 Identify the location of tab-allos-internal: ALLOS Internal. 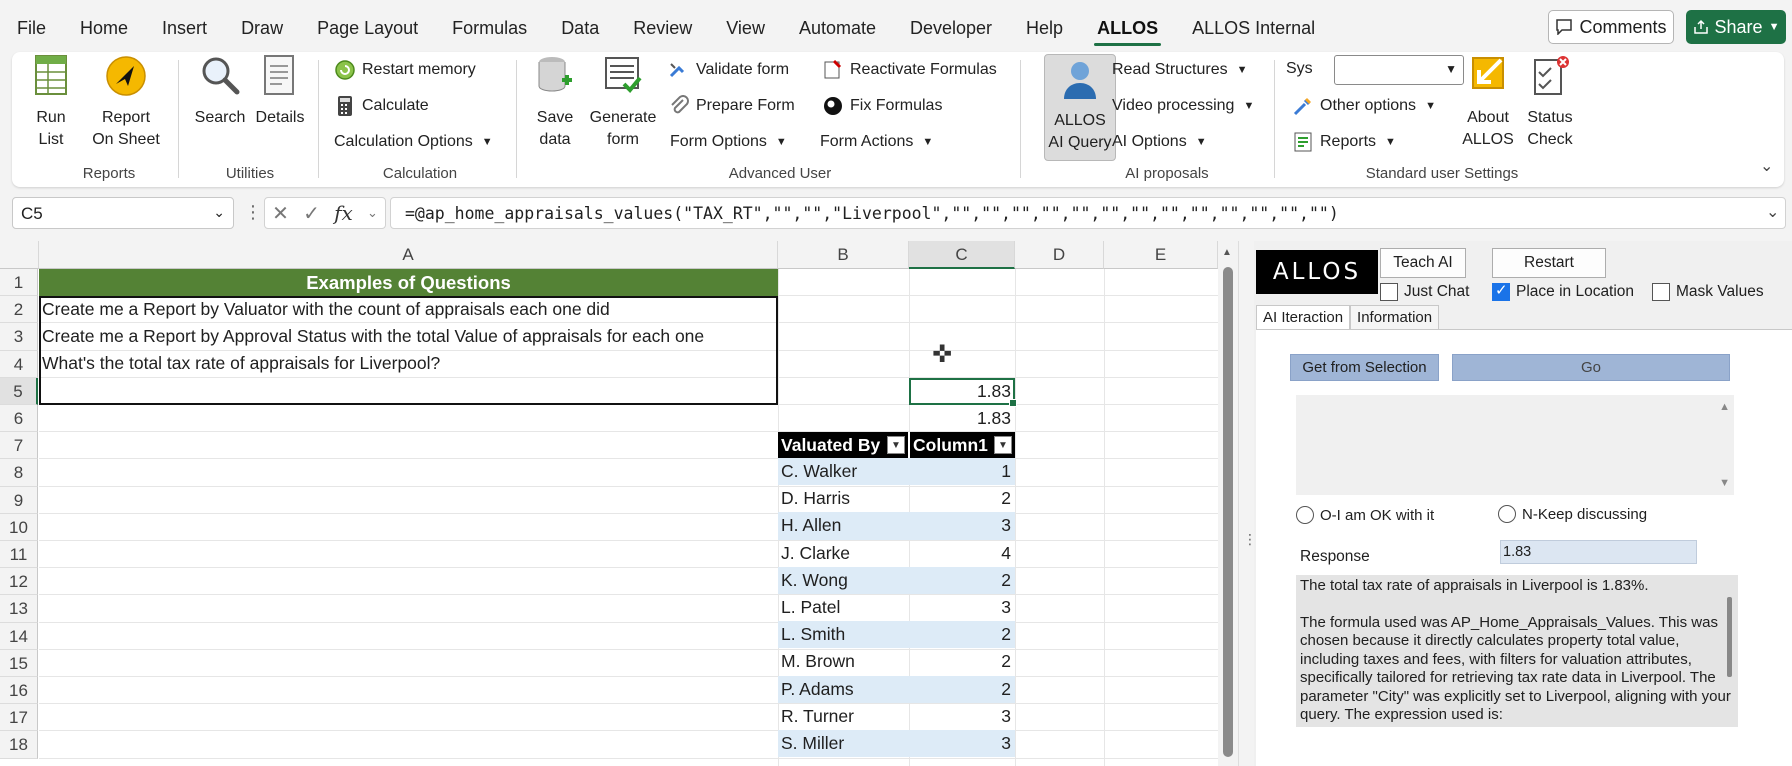
(1253, 26).